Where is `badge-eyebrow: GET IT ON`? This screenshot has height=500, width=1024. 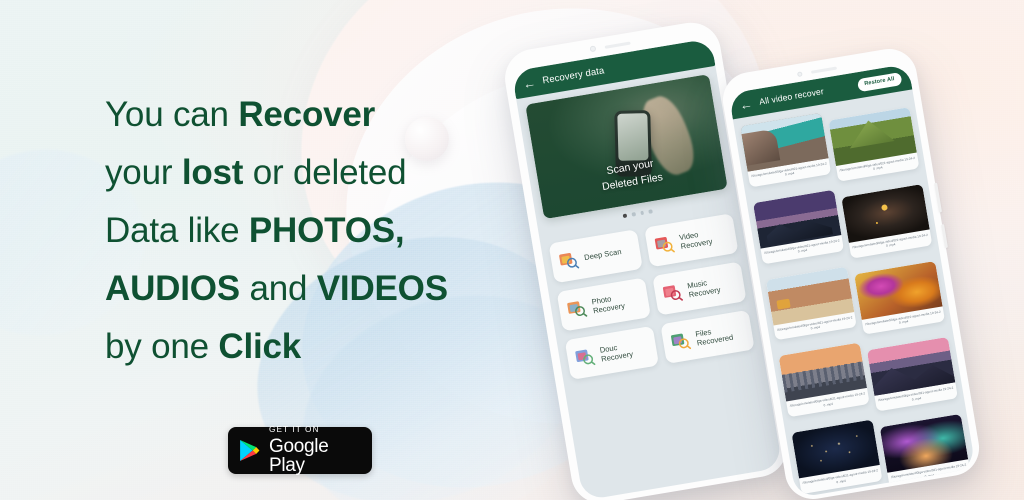
badge-eyebrow: GET IT ON is located at coordinates (294, 430).